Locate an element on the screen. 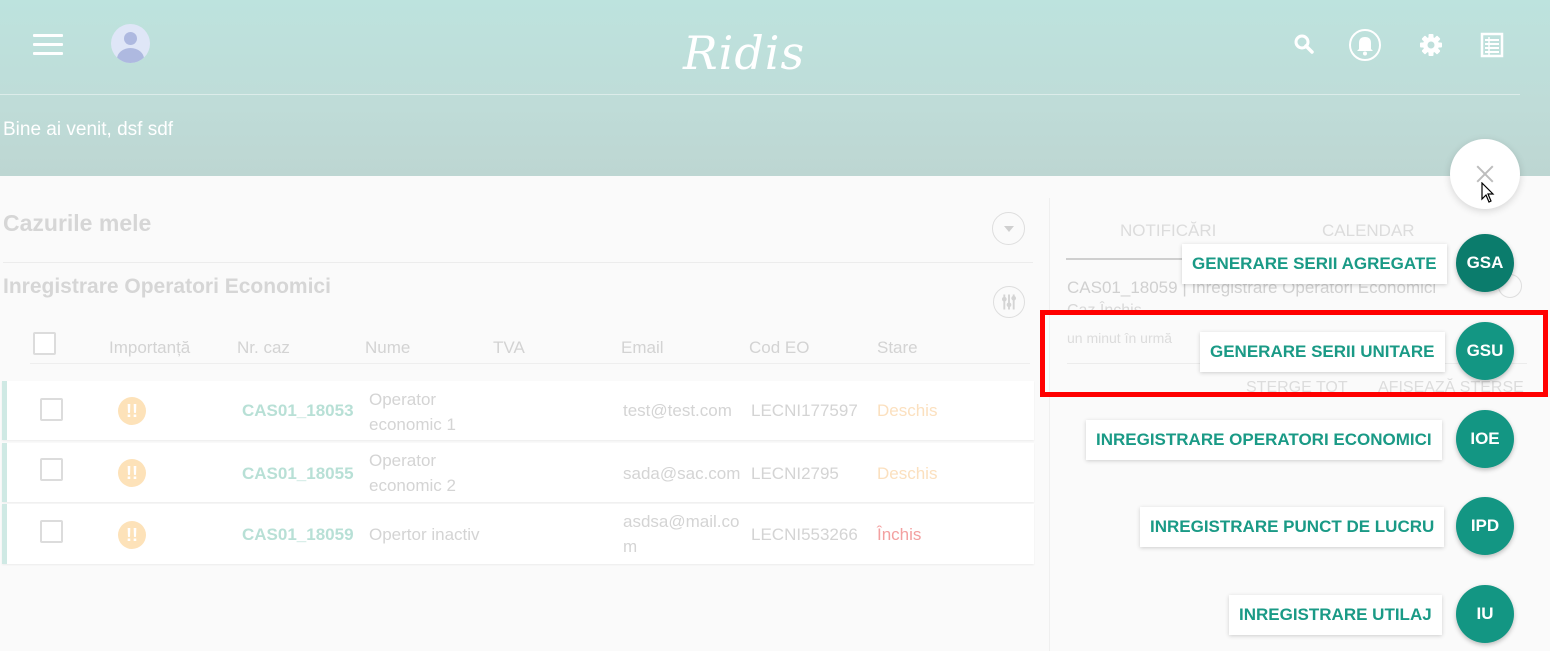  column-header: Email is located at coordinates (642, 348).